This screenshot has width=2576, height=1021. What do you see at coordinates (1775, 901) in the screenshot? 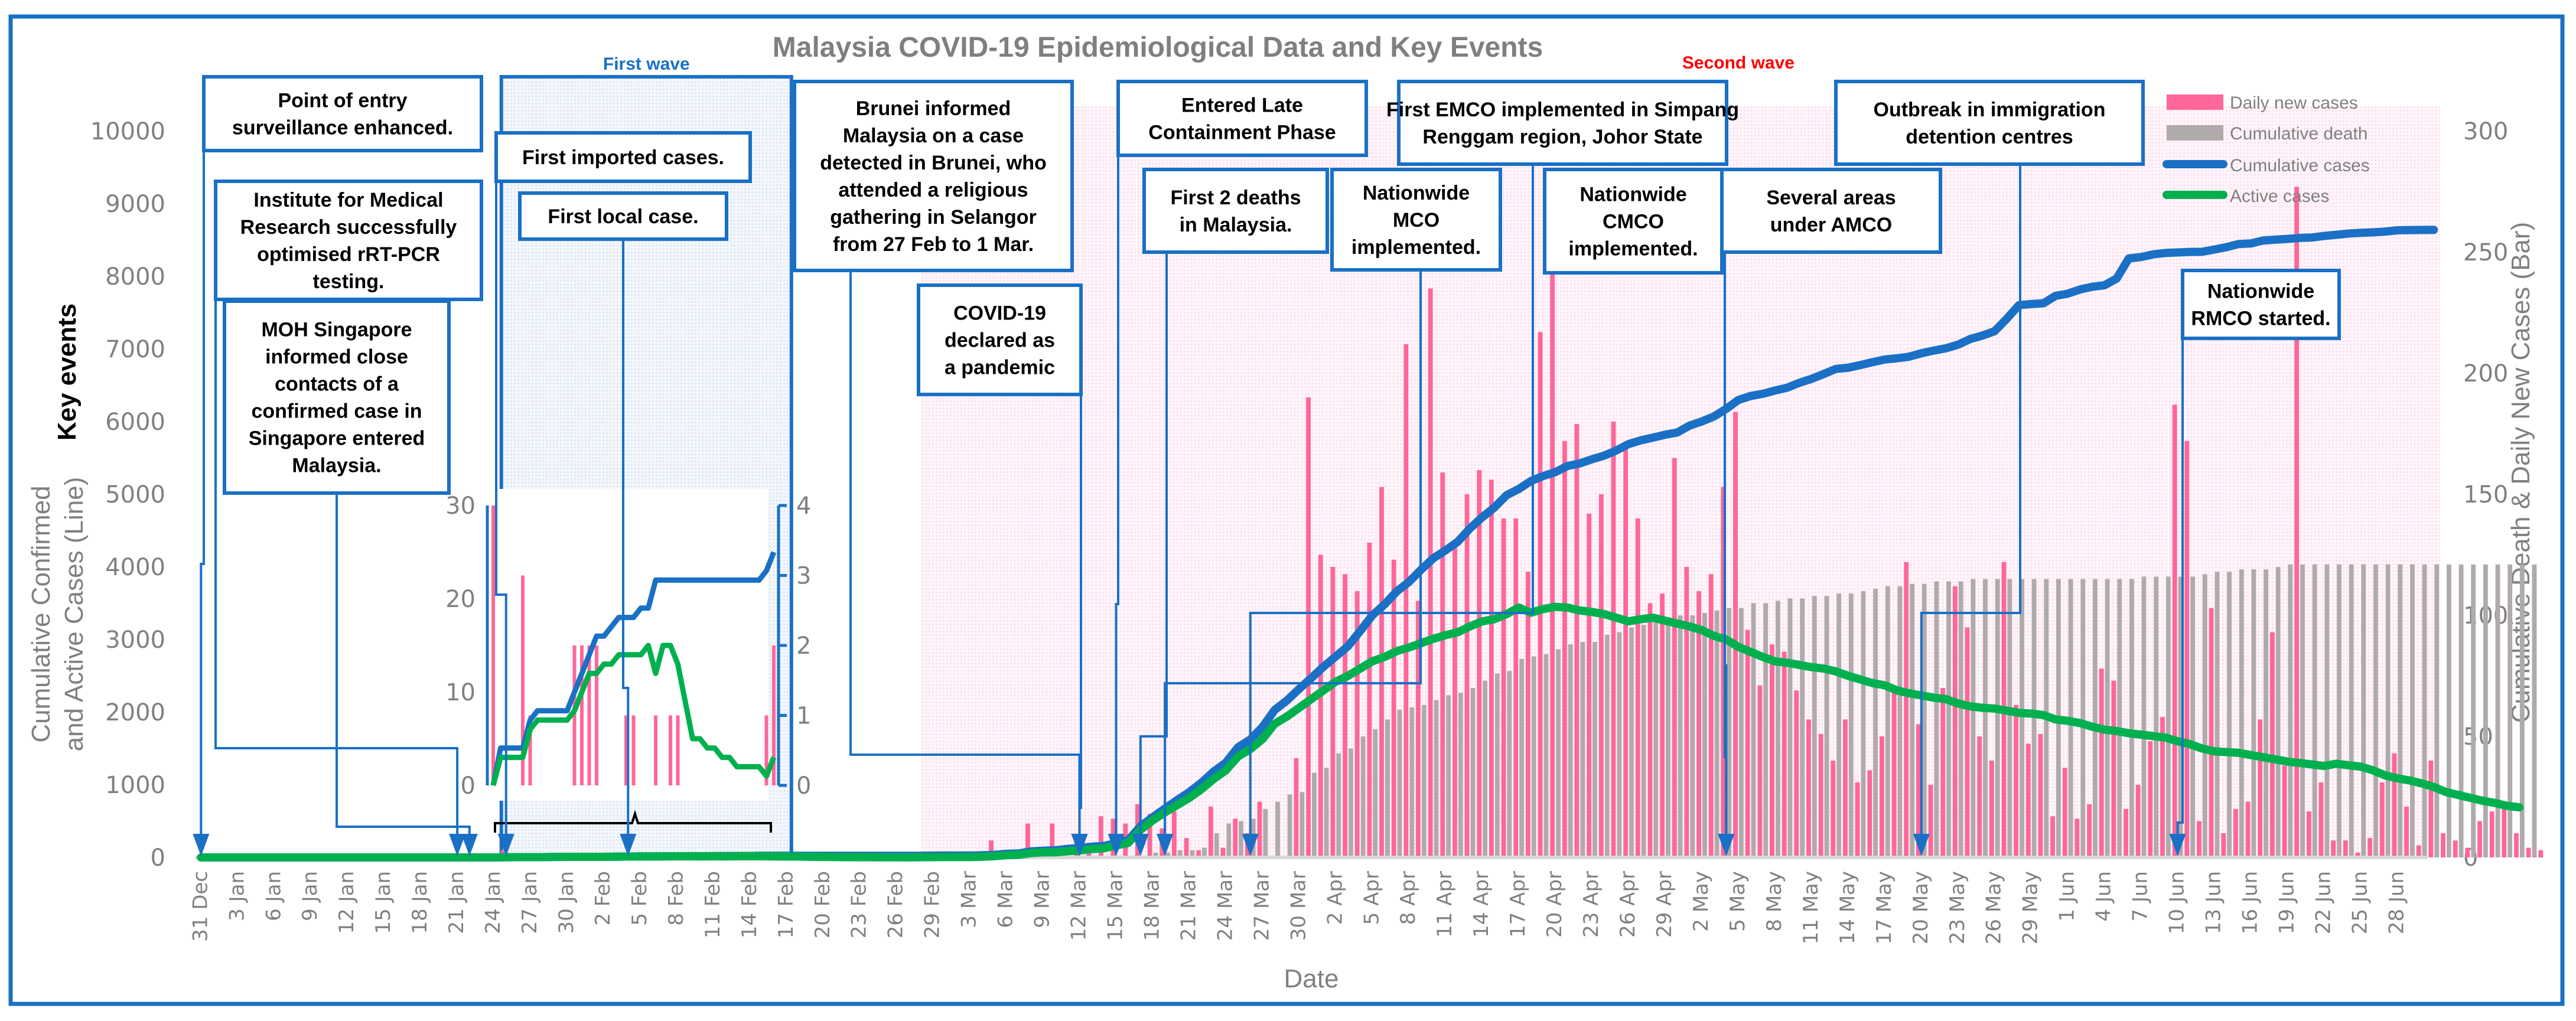
I see `x-tick: 8 May` at bounding box center [1775, 901].